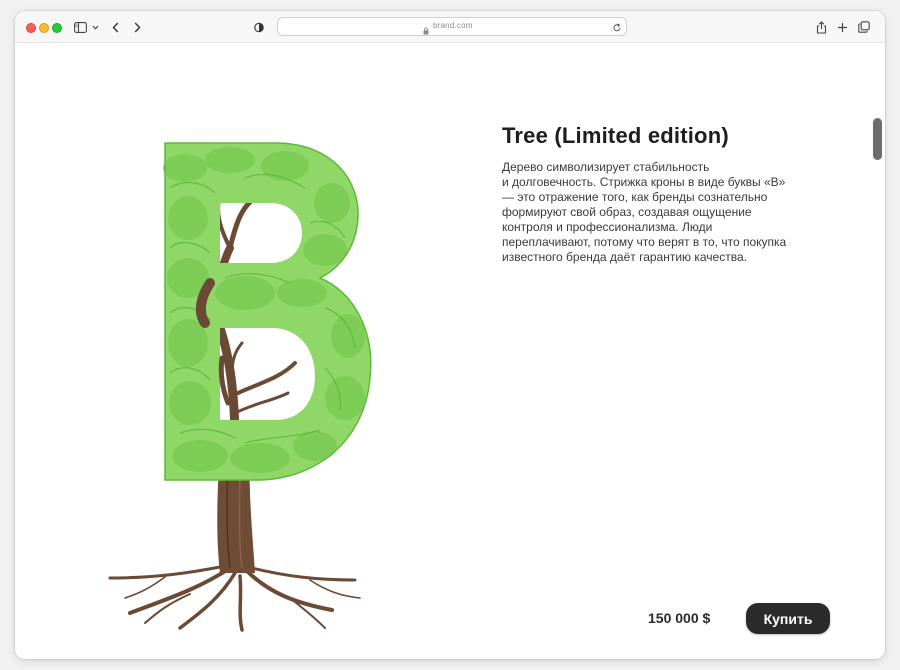  I want to click on share-icon, so click(821, 27).